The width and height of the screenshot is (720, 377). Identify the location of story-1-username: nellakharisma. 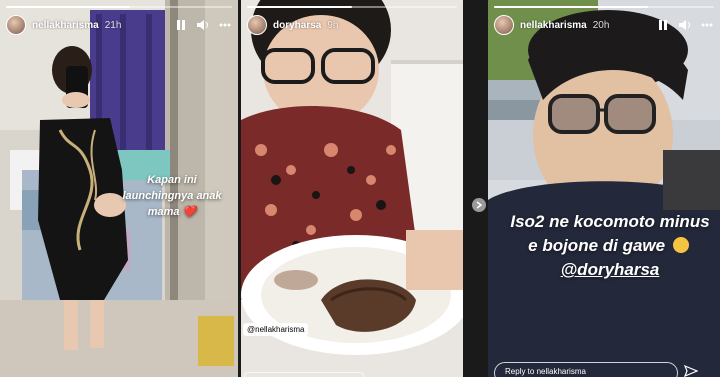
(65, 25).